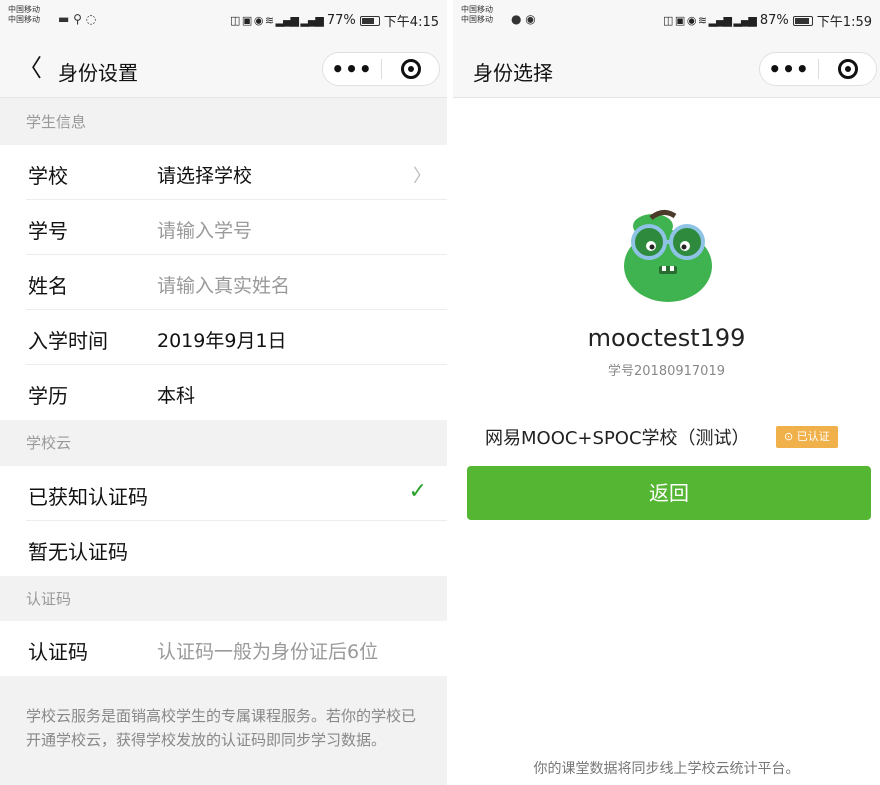  I want to click on name-input: 请输入真实姓名, so click(223, 284).